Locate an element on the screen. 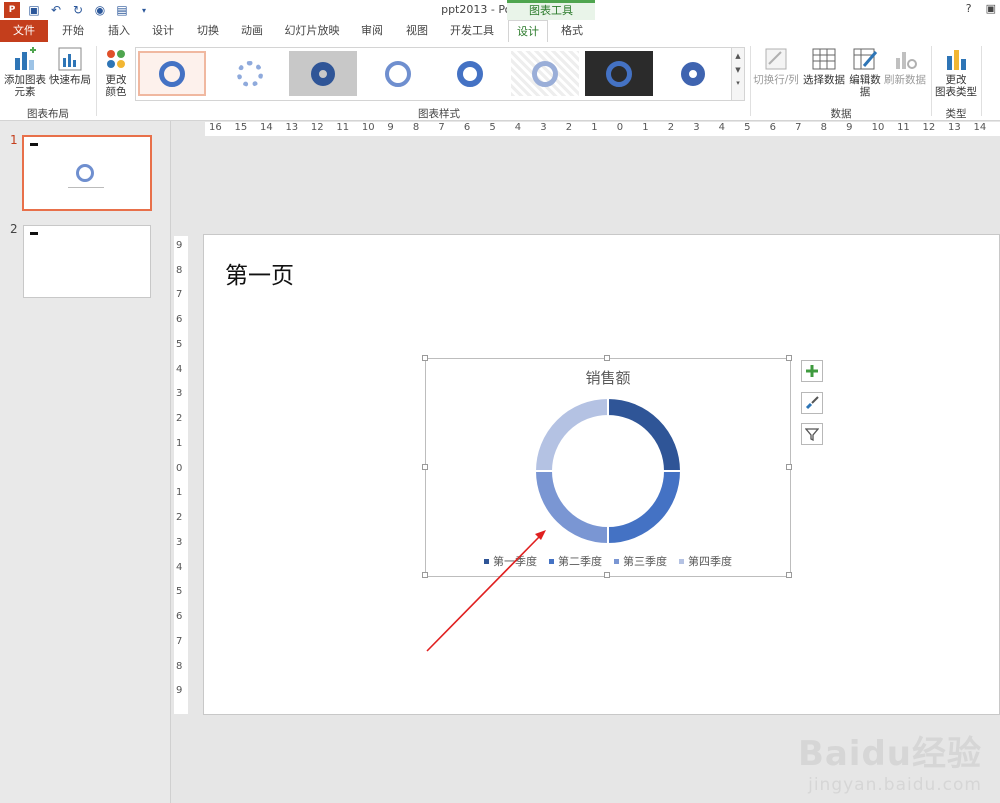 The width and height of the screenshot is (1000, 803). change-chart-type-button: 更改 图表类型 is located at coordinates (956, 72).